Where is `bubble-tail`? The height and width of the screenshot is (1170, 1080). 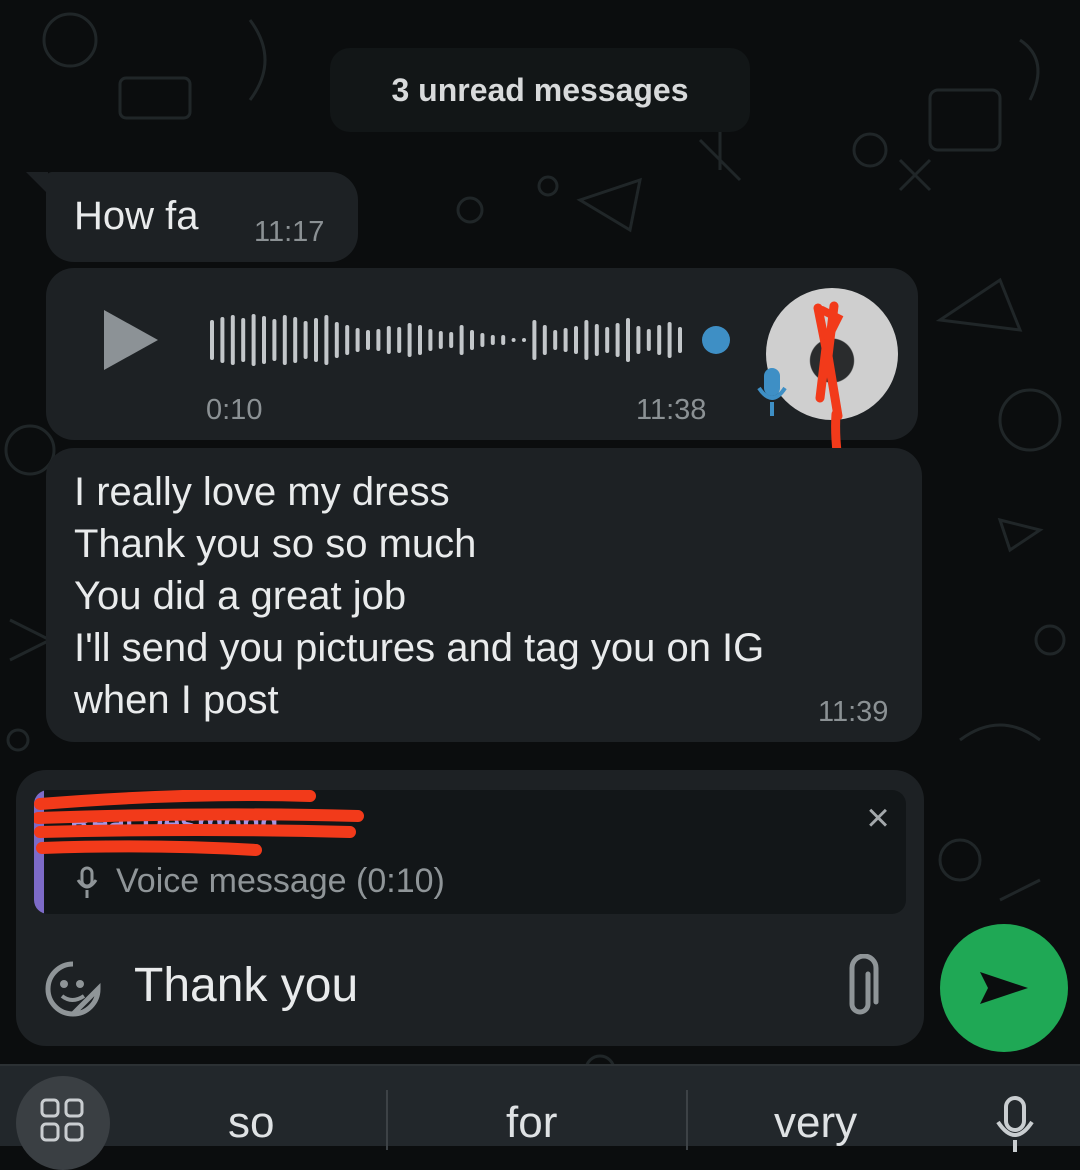 bubble-tail is located at coordinates (37, 183).